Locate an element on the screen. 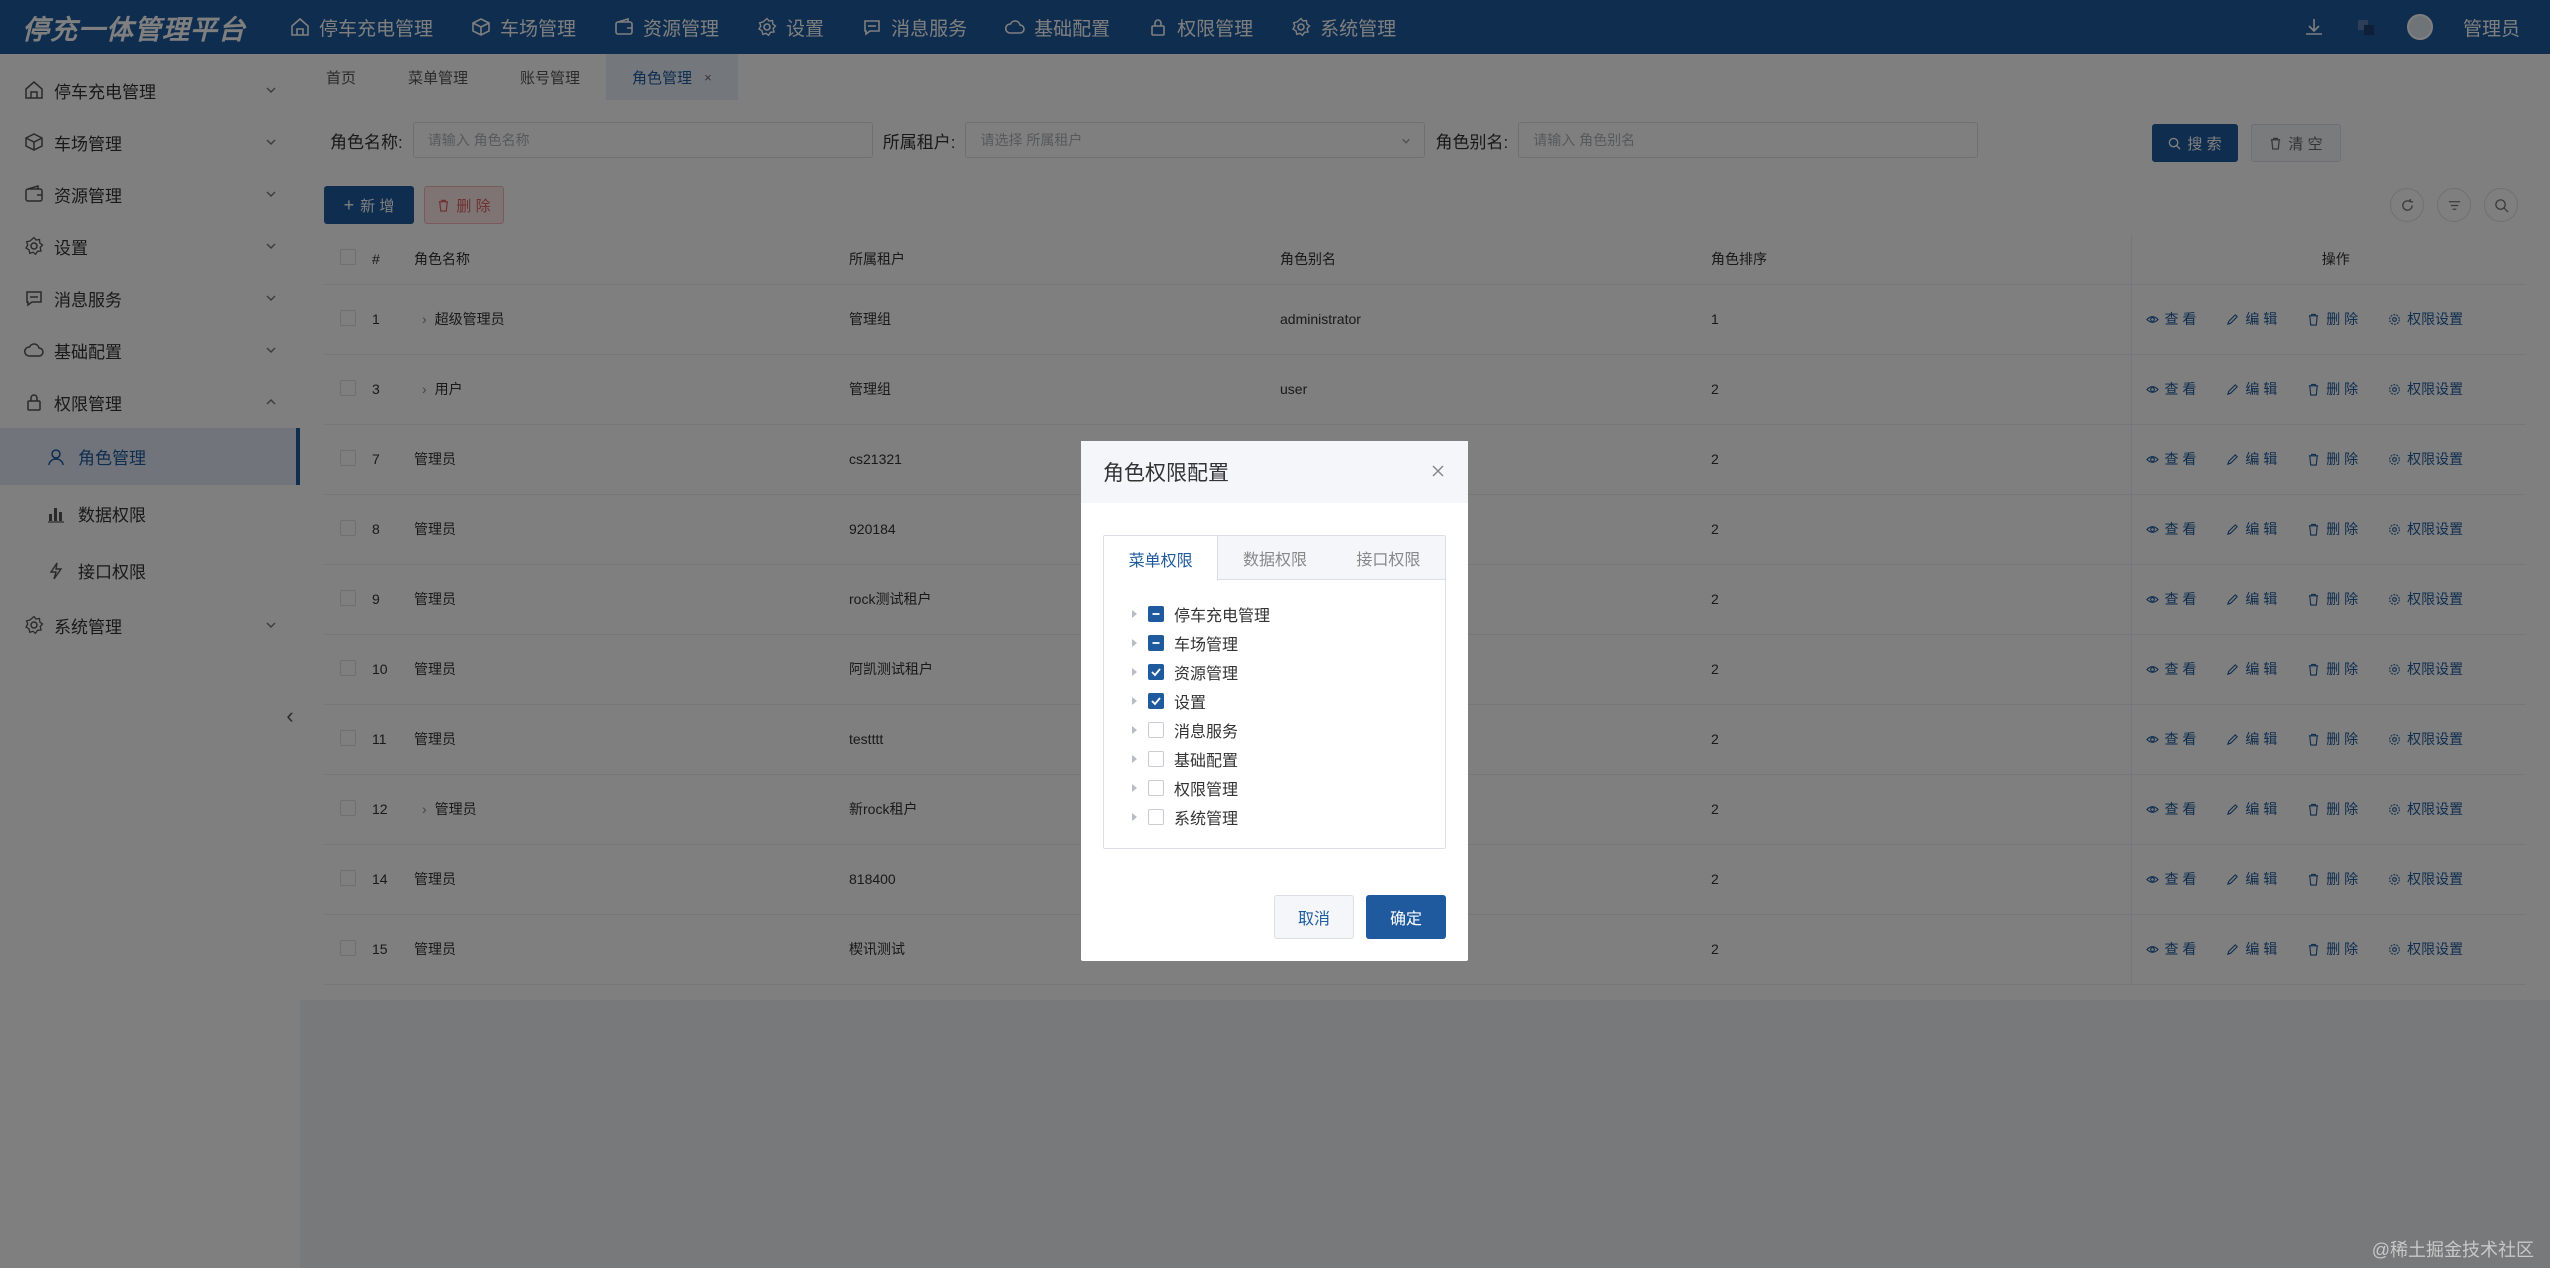  tree-node-label: 基础配置 is located at coordinates (1206, 761).